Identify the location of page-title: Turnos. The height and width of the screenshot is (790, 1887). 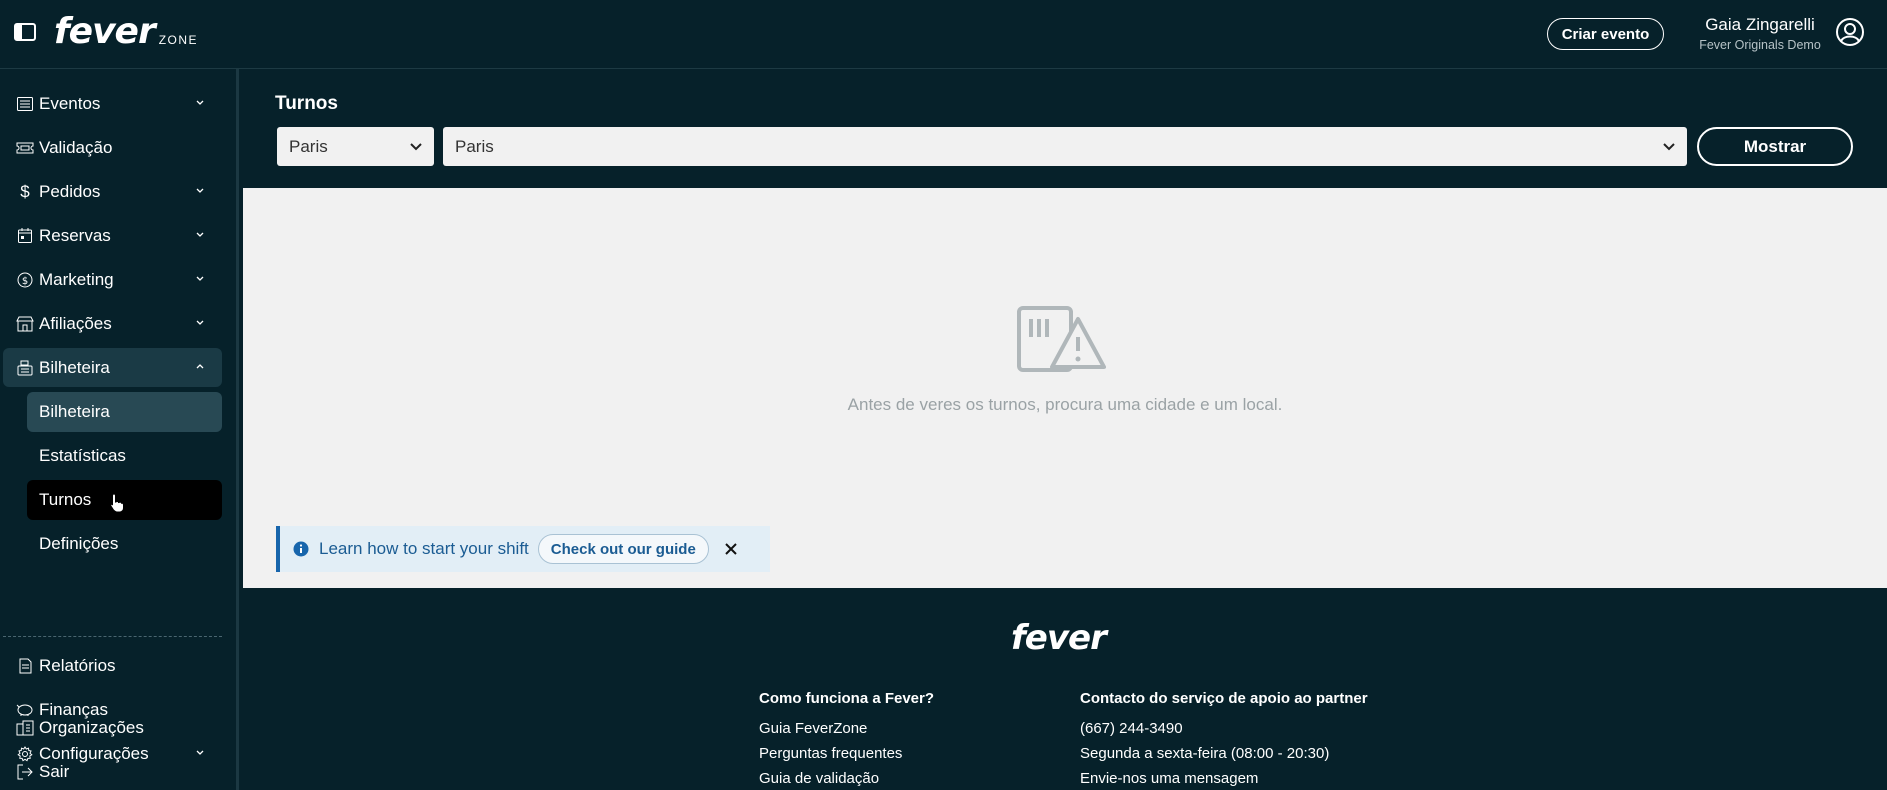
(306, 103).